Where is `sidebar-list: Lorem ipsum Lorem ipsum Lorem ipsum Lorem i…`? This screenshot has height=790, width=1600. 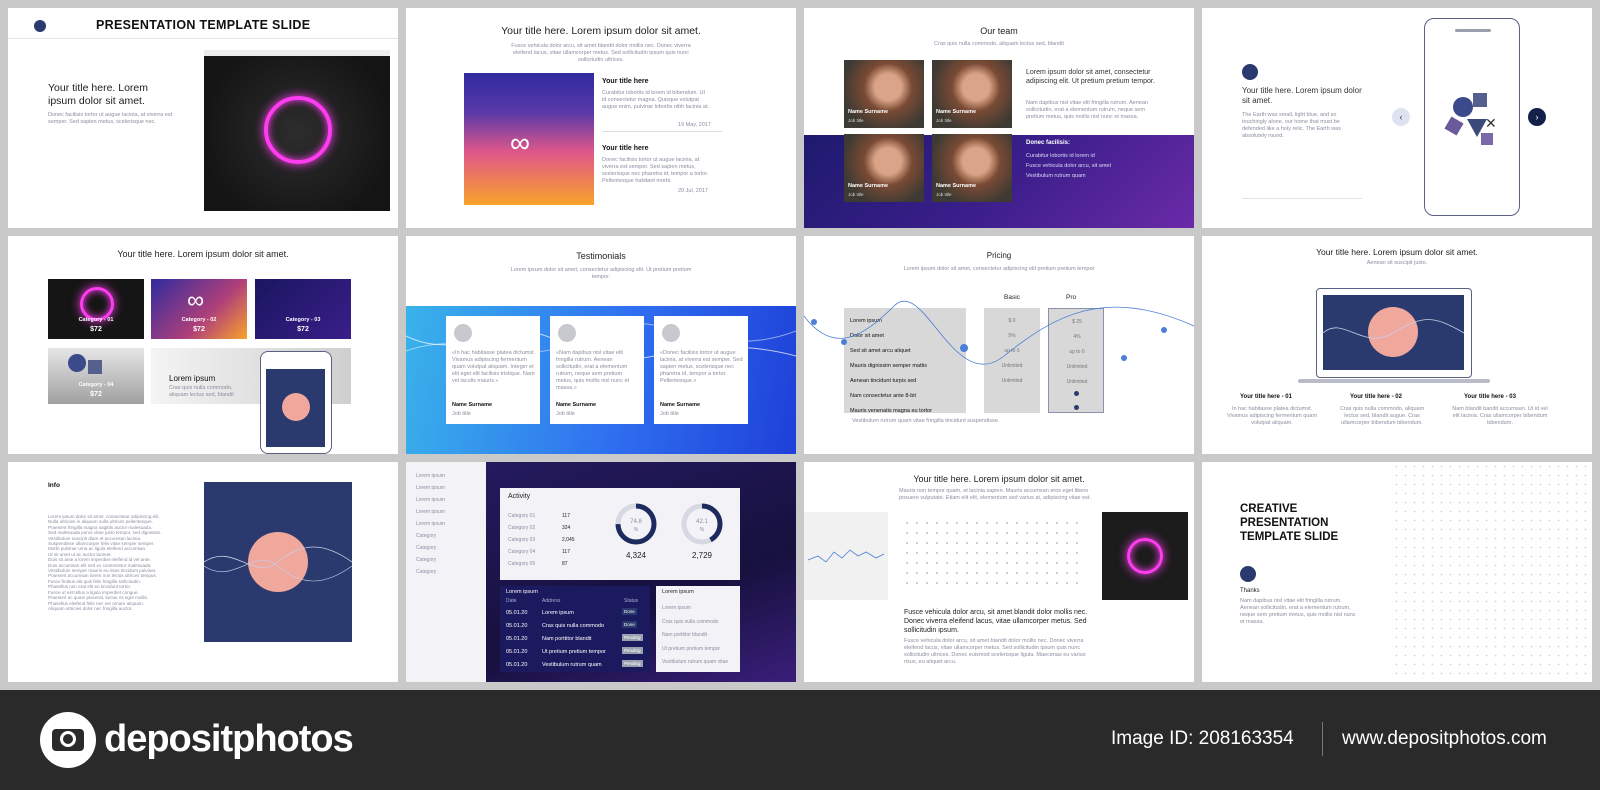 sidebar-list: Lorem ipsum Lorem ipsum Lorem ipsum Lorem i… is located at coordinates (430, 524).